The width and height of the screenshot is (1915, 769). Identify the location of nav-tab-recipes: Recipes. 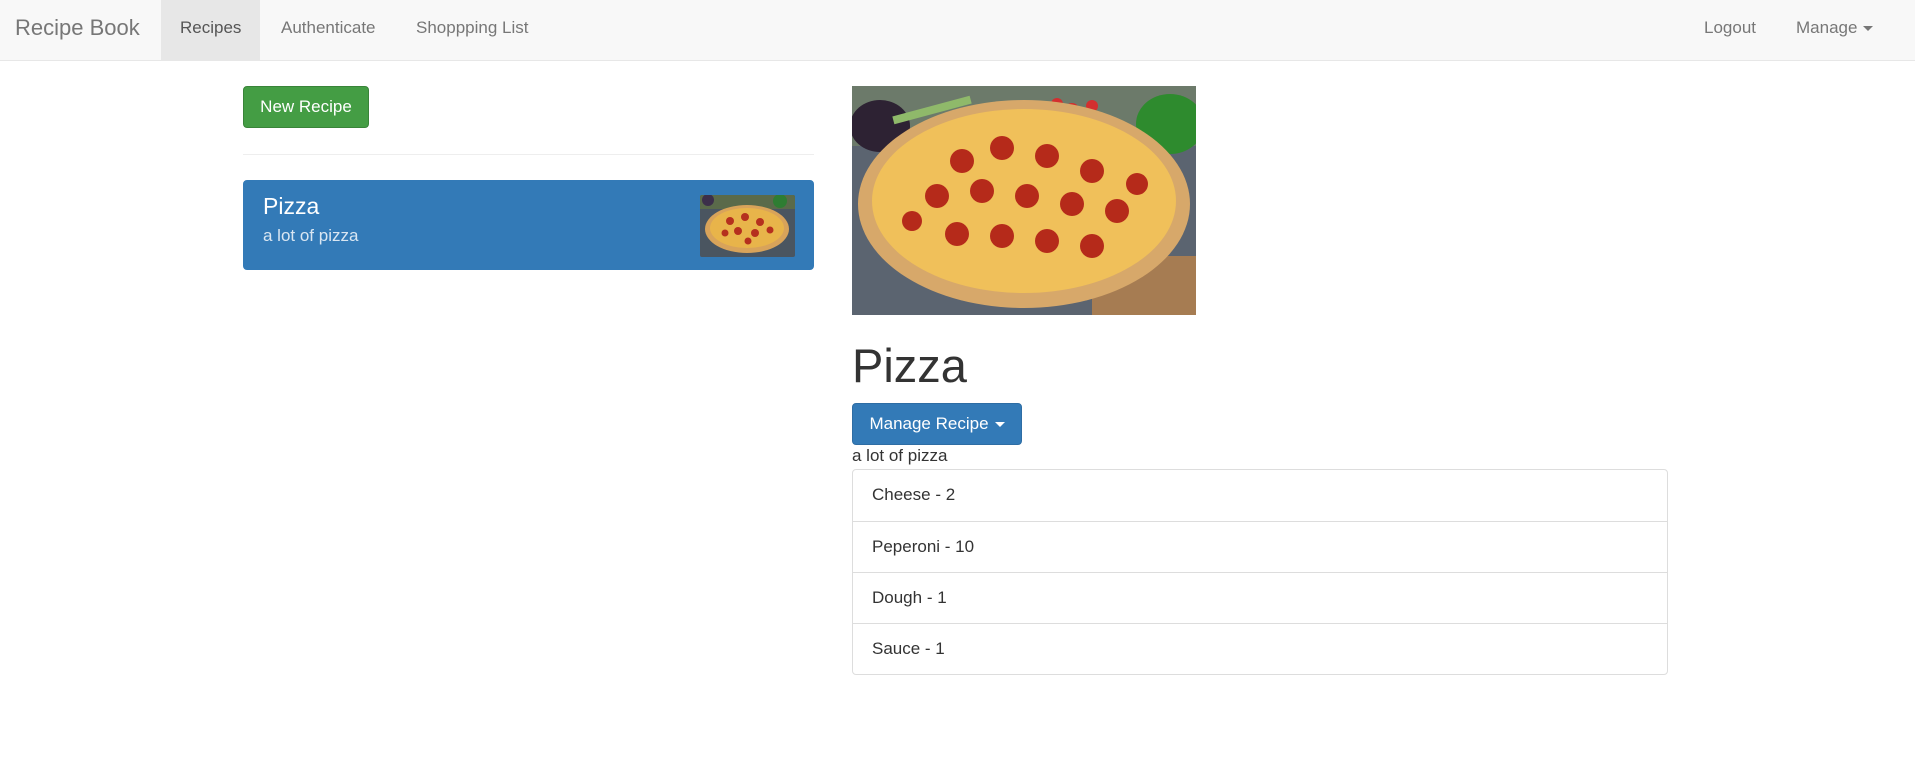
(211, 30).